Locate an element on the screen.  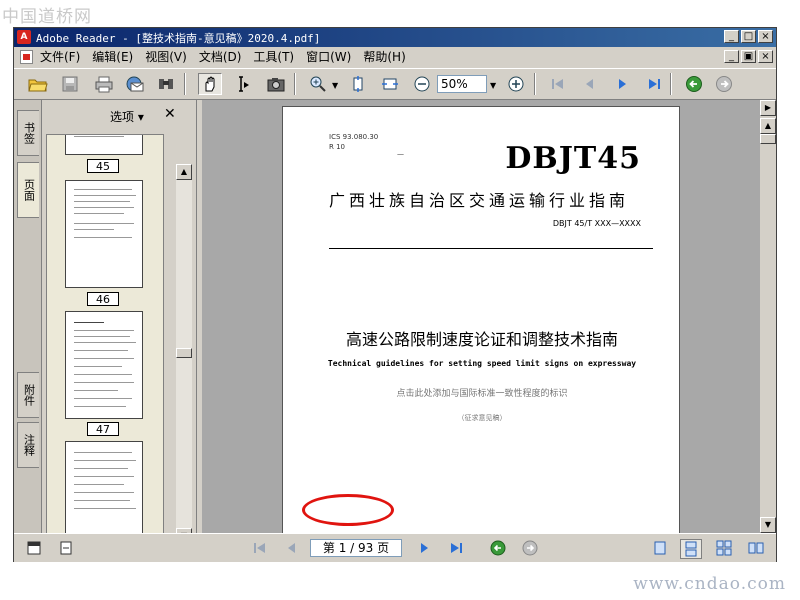
draft-note: （征求意见稿） is located at coordinates (482, 418).